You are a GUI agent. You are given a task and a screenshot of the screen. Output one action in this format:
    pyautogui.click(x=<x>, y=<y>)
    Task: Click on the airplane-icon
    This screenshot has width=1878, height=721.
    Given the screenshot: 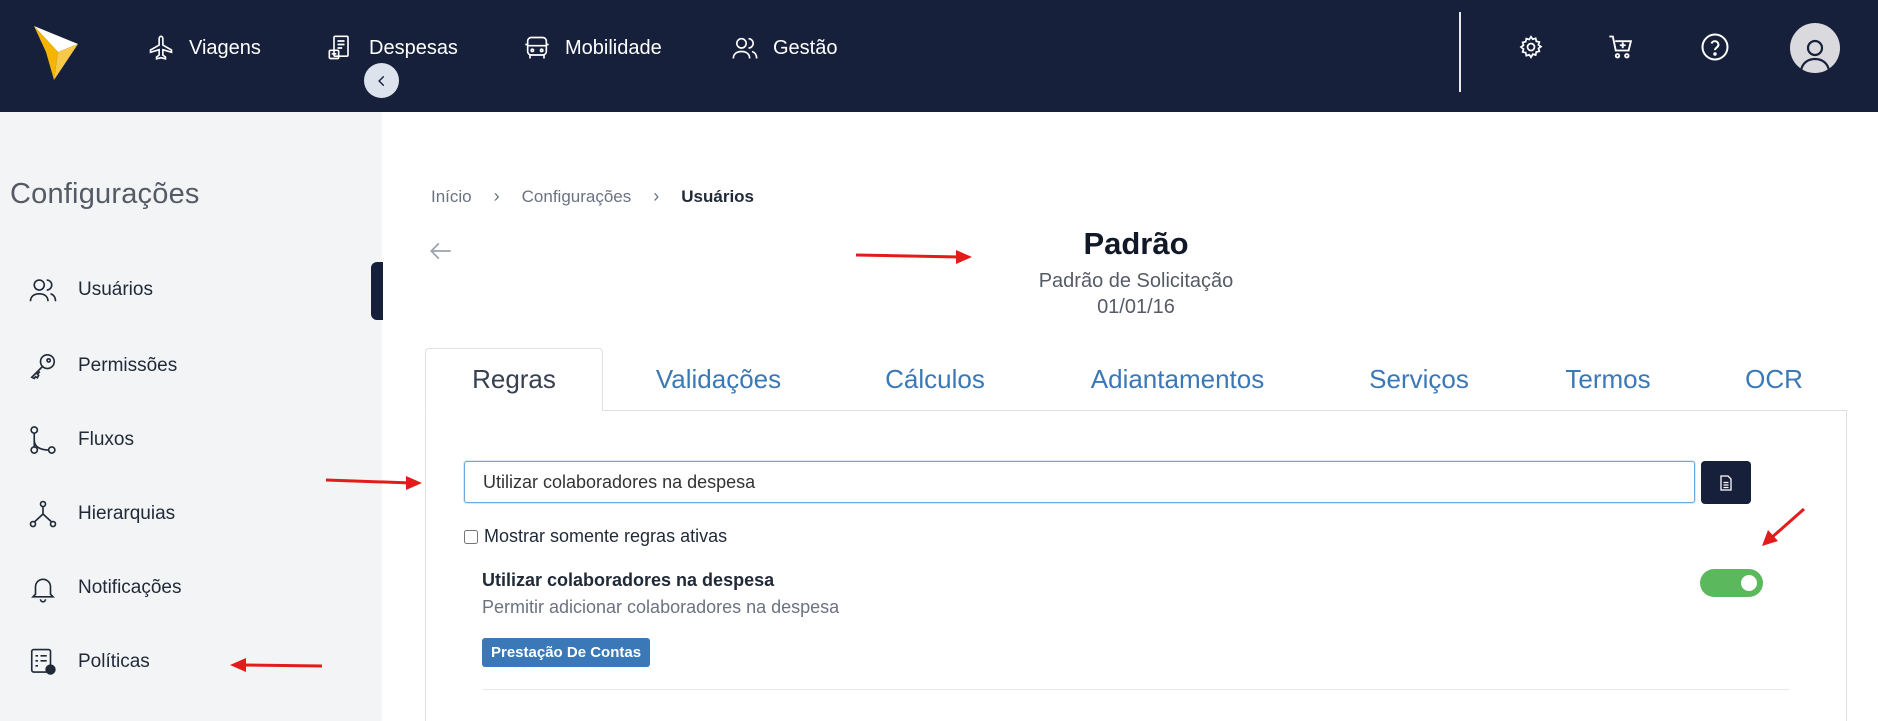 What is the action you would take?
    pyautogui.click(x=161, y=47)
    